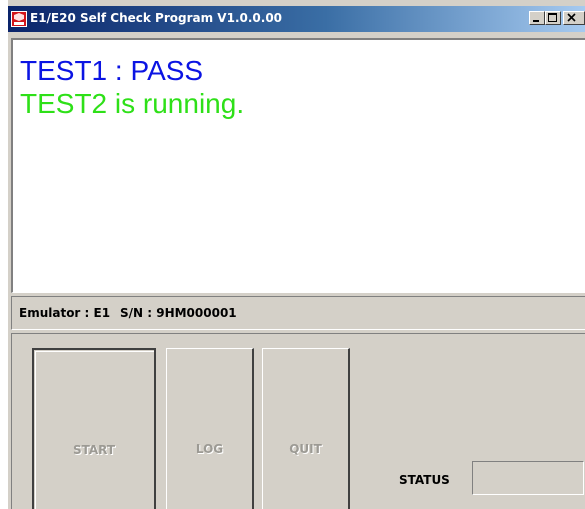 The width and height of the screenshot is (585, 509). I want to click on start-button: START, so click(94, 428).